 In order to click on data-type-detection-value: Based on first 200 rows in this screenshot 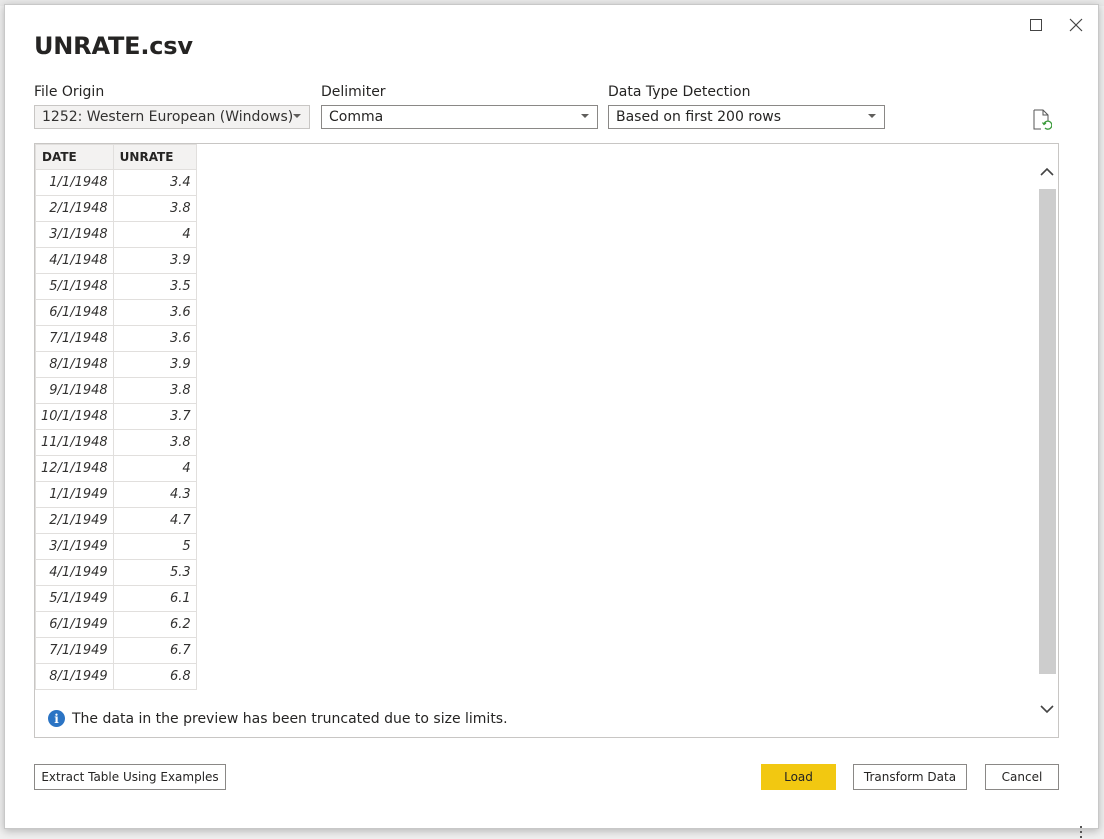, I will do `click(699, 117)`.